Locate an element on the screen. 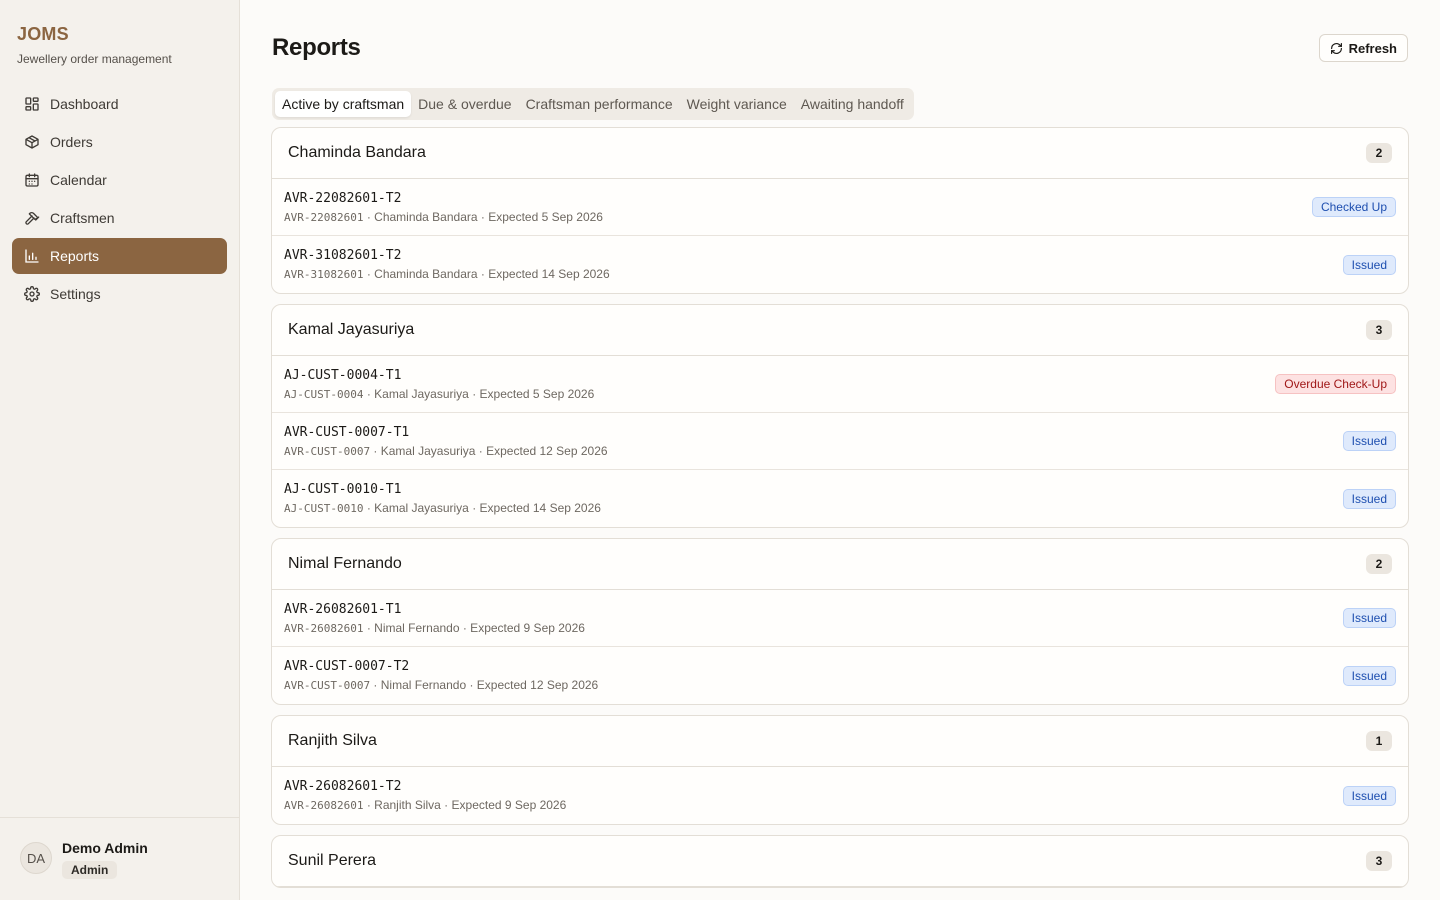 This screenshot has width=1440, height=900. dashboard-icon is located at coordinates (32, 104).